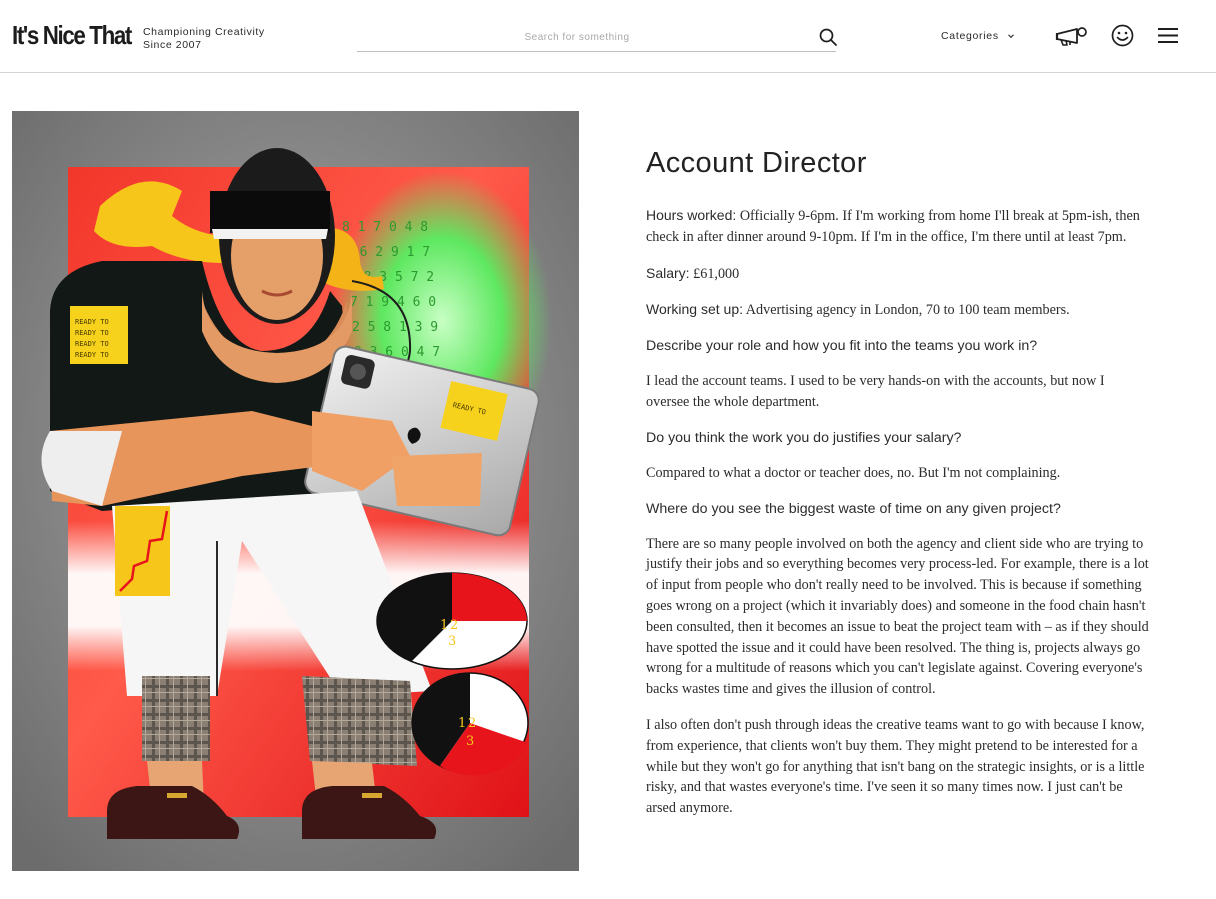 This screenshot has height=899, width=1216. I want to click on svg-text: 8 1 7 0 4 8, so click(385, 227).